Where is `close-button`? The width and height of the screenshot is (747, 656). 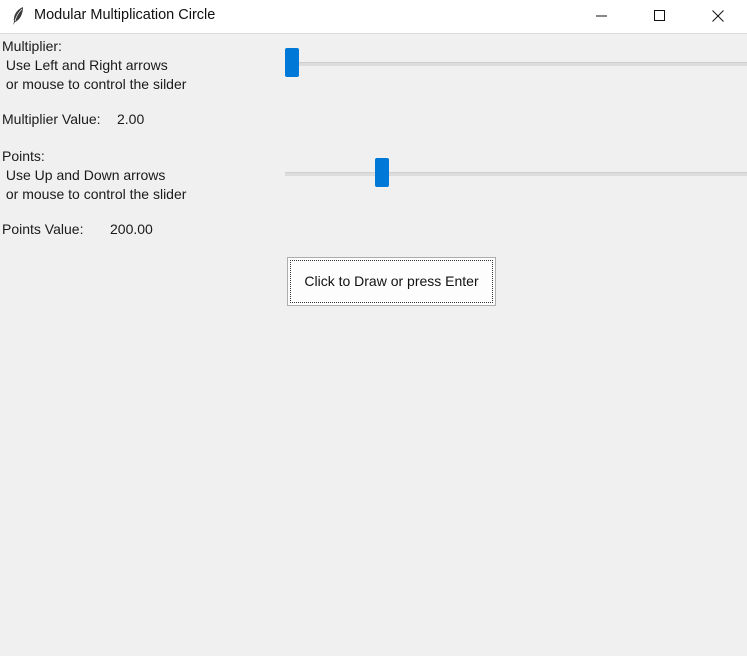
close-button is located at coordinates (718, 16).